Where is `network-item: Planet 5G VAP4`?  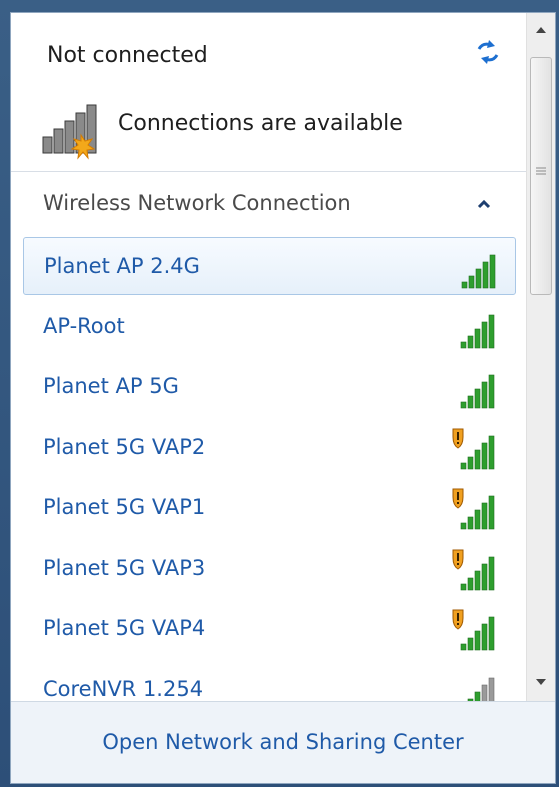
network-item: Planet 5G VAP4 is located at coordinates (269, 629).